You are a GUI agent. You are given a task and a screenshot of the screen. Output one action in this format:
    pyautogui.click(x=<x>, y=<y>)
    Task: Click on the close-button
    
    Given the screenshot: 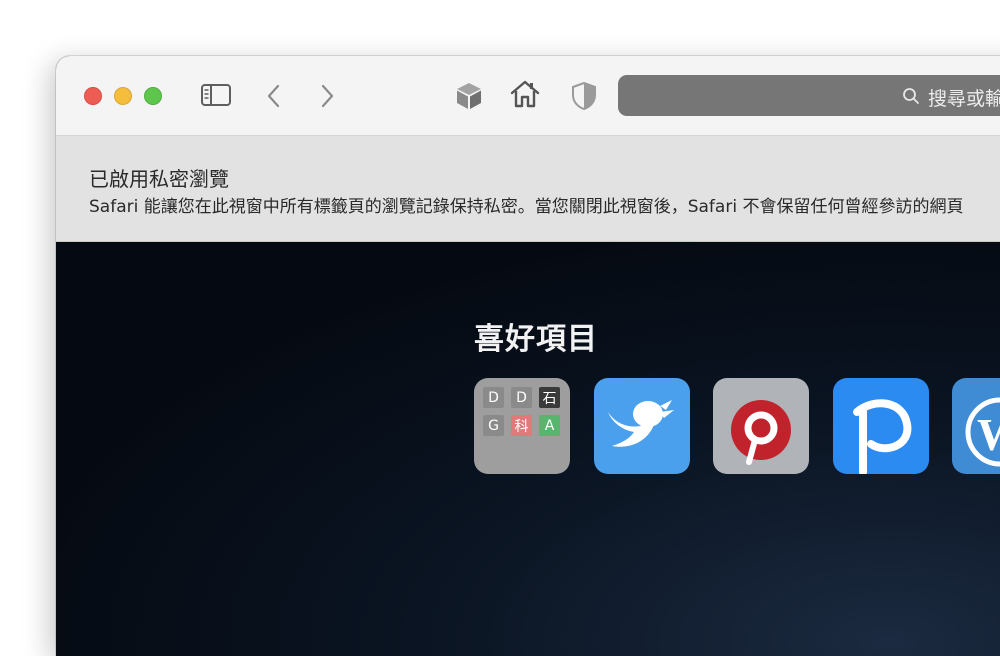 What is the action you would take?
    pyautogui.click(x=93, y=96)
    